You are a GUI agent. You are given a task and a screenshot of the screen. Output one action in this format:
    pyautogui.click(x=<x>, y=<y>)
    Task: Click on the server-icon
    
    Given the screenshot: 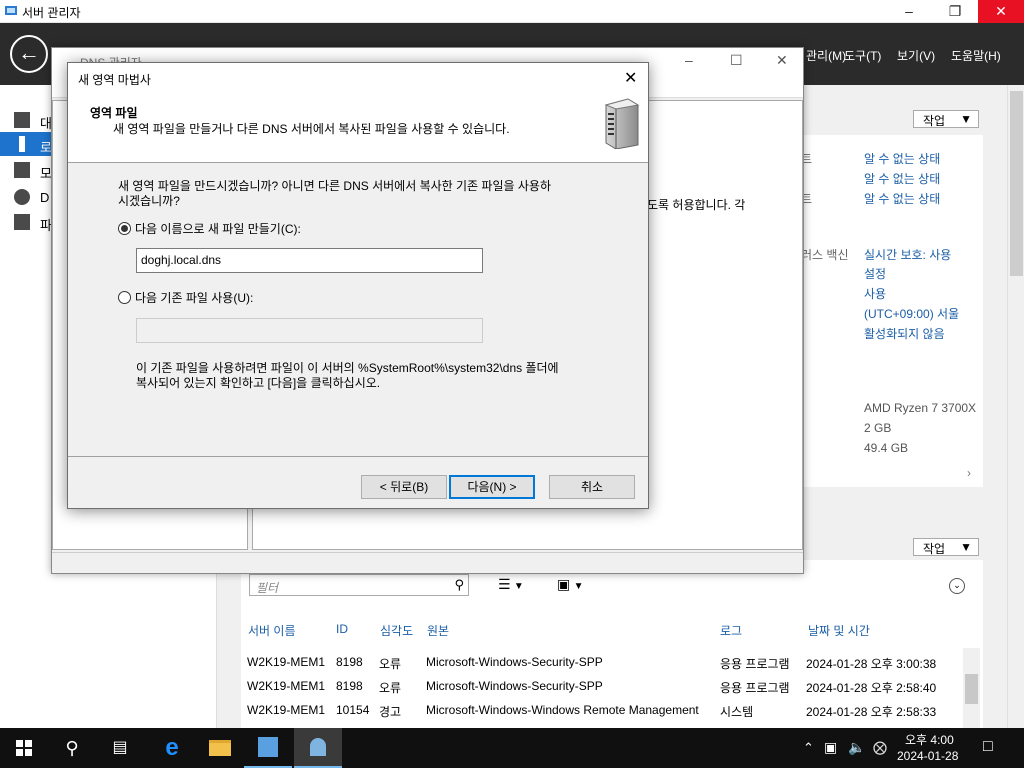 What is the action you would take?
    pyautogui.click(x=622, y=123)
    